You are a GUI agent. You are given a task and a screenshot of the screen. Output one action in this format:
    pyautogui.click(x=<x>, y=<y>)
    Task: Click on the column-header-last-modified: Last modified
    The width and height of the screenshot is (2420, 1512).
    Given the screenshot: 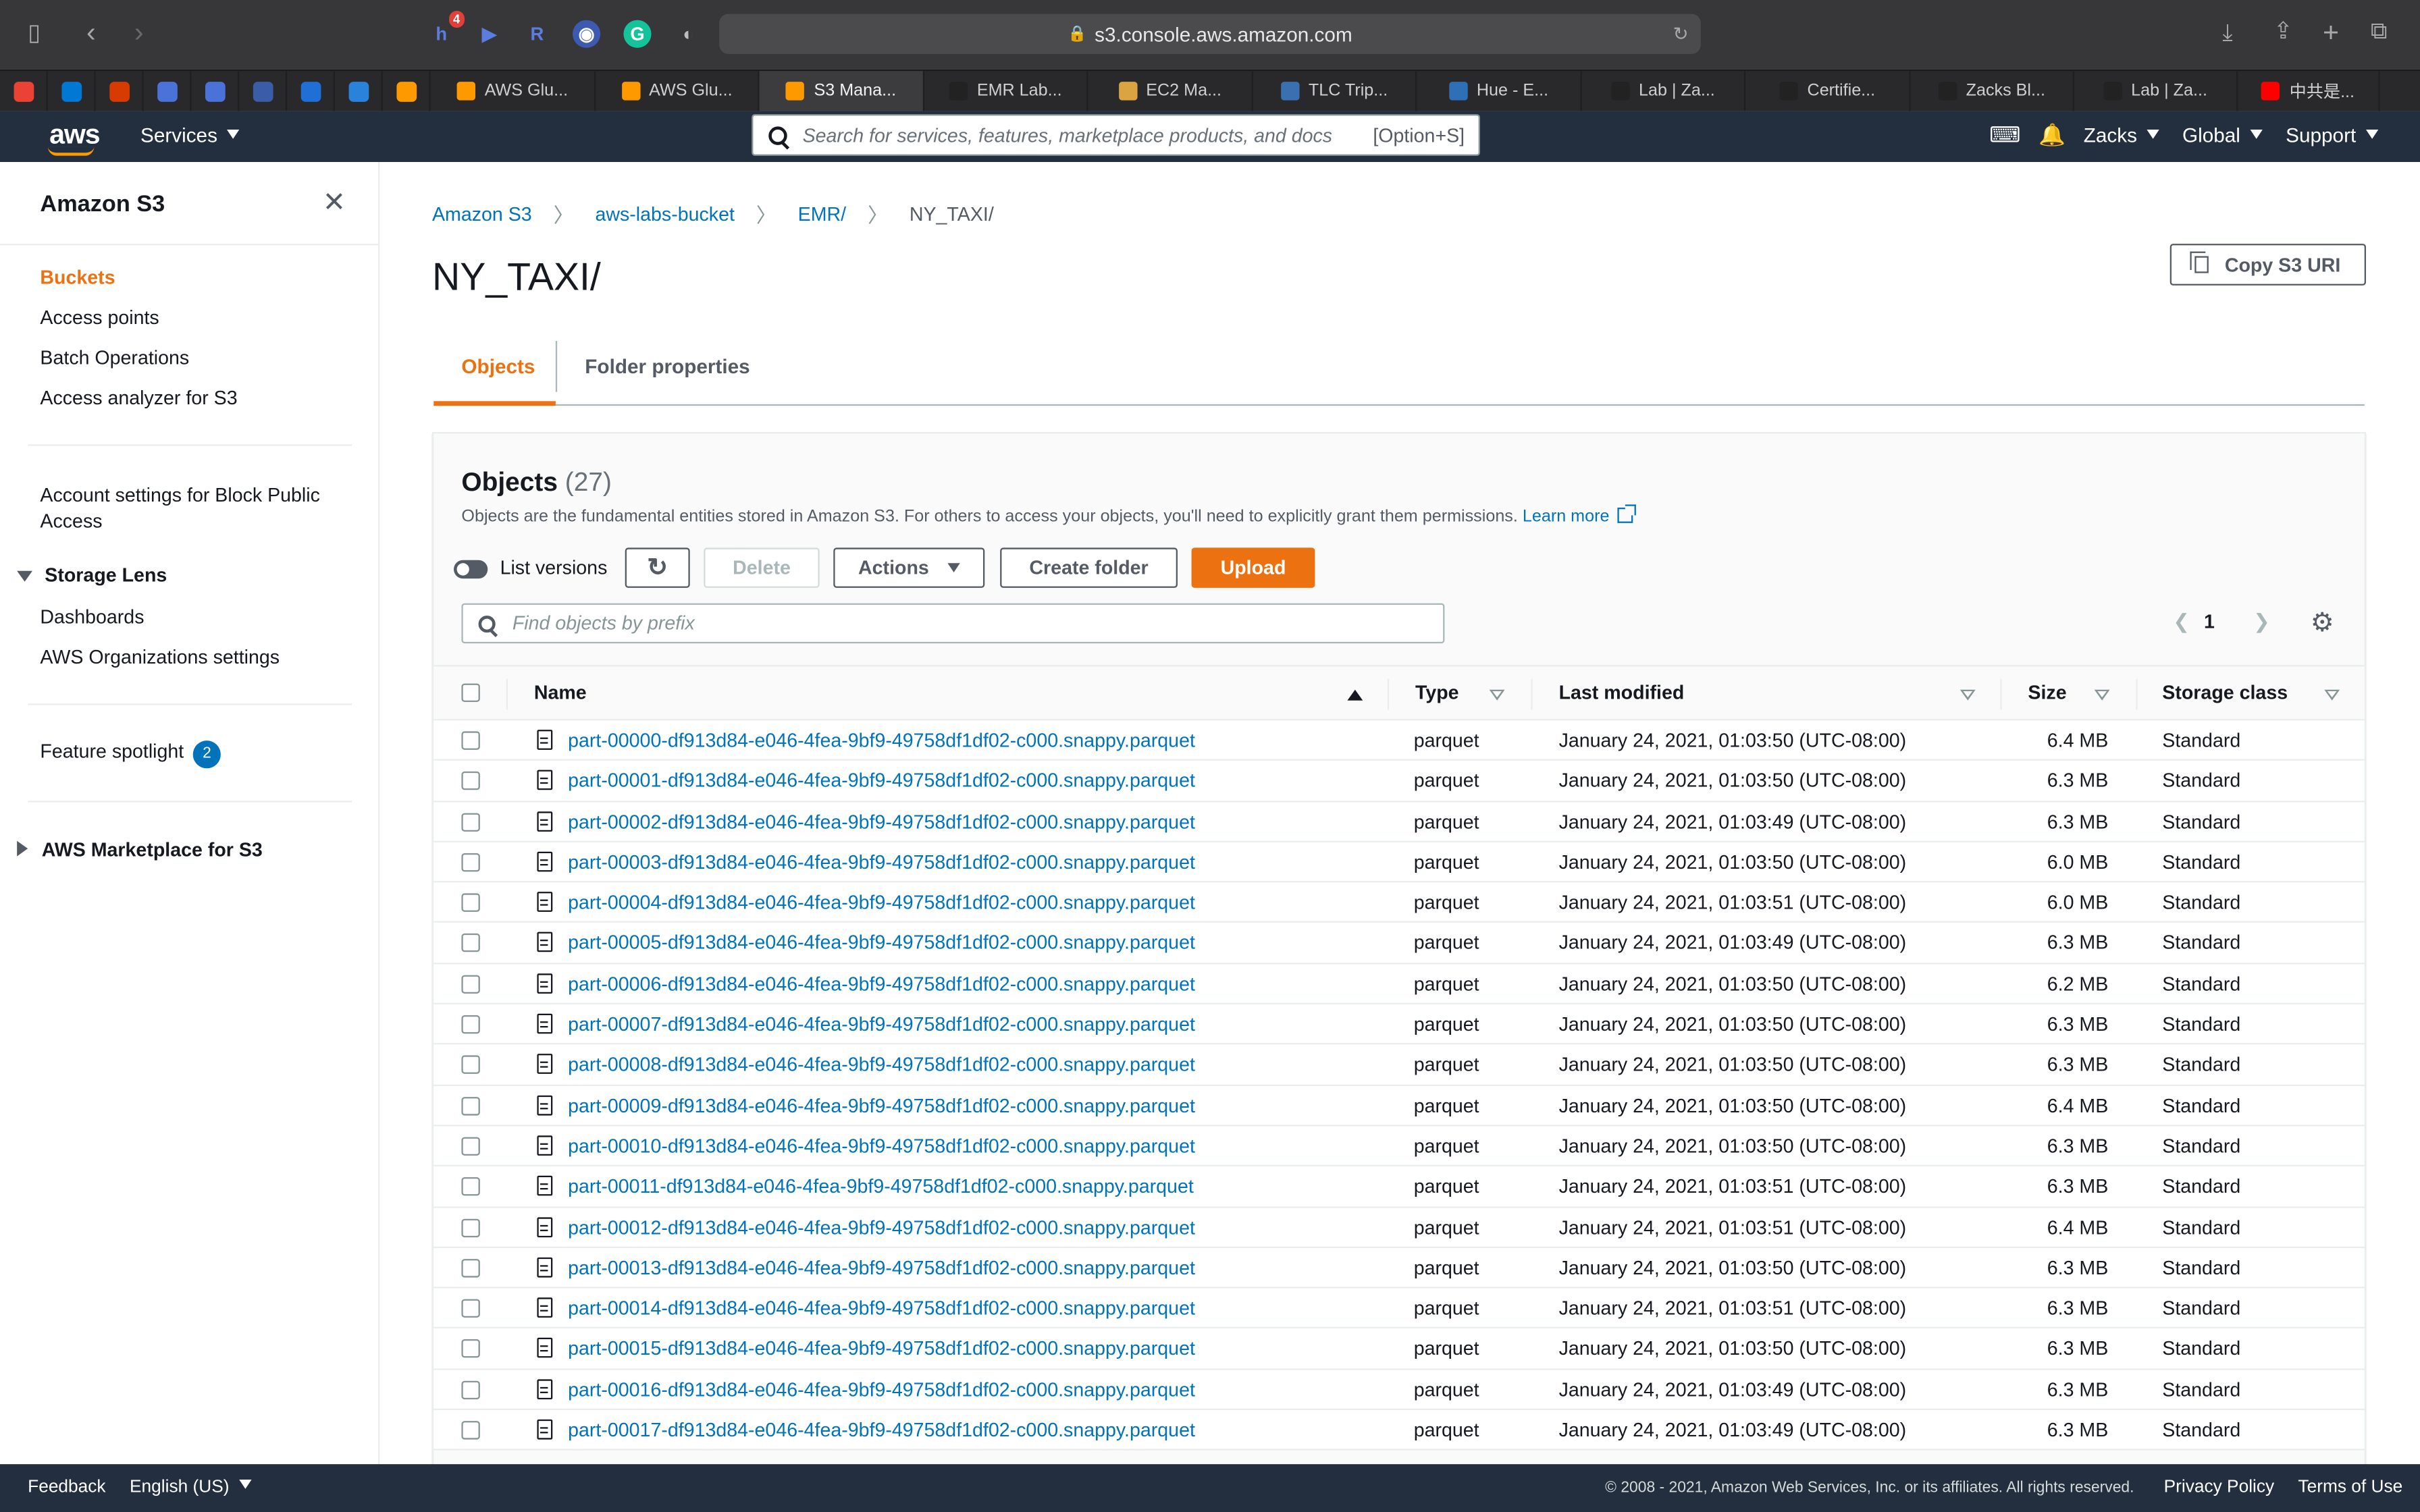 What is the action you would take?
    pyautogui.click(x=1622, y=692)
    